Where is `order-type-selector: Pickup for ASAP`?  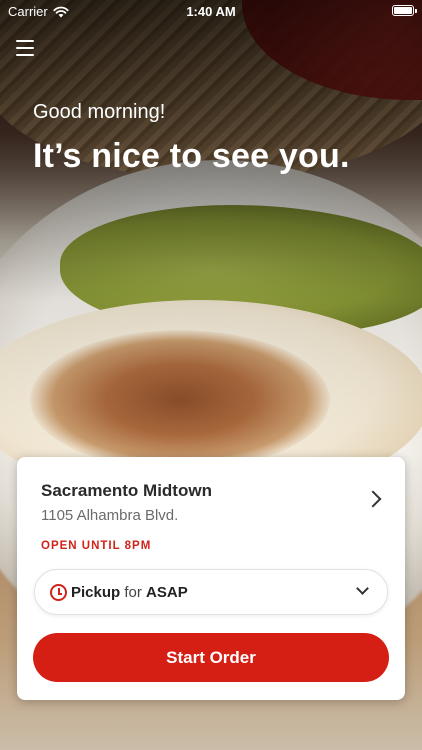 order-type-selector: Pickup for ASAP is located at coordinates (211, 592).